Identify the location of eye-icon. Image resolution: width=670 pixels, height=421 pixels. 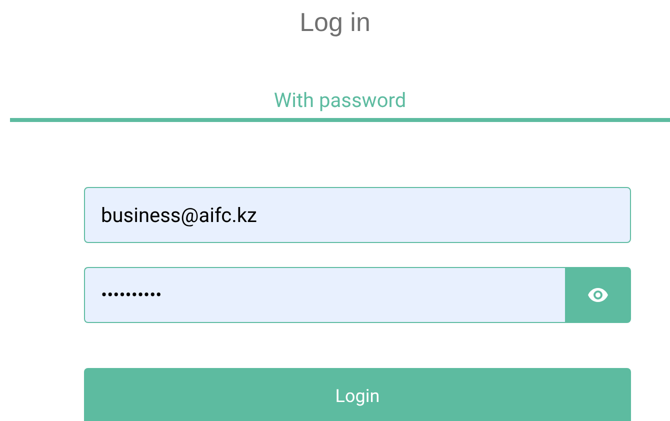
(598, 295).